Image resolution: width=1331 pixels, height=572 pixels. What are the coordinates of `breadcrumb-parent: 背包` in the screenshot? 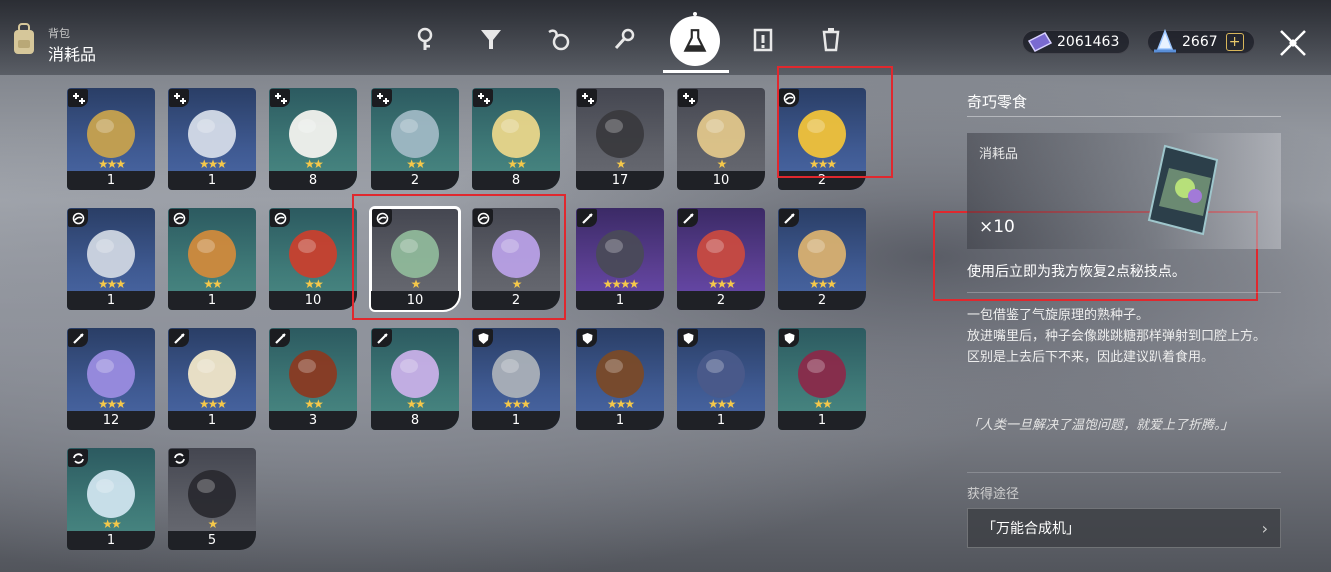 It's located at (59, 33).